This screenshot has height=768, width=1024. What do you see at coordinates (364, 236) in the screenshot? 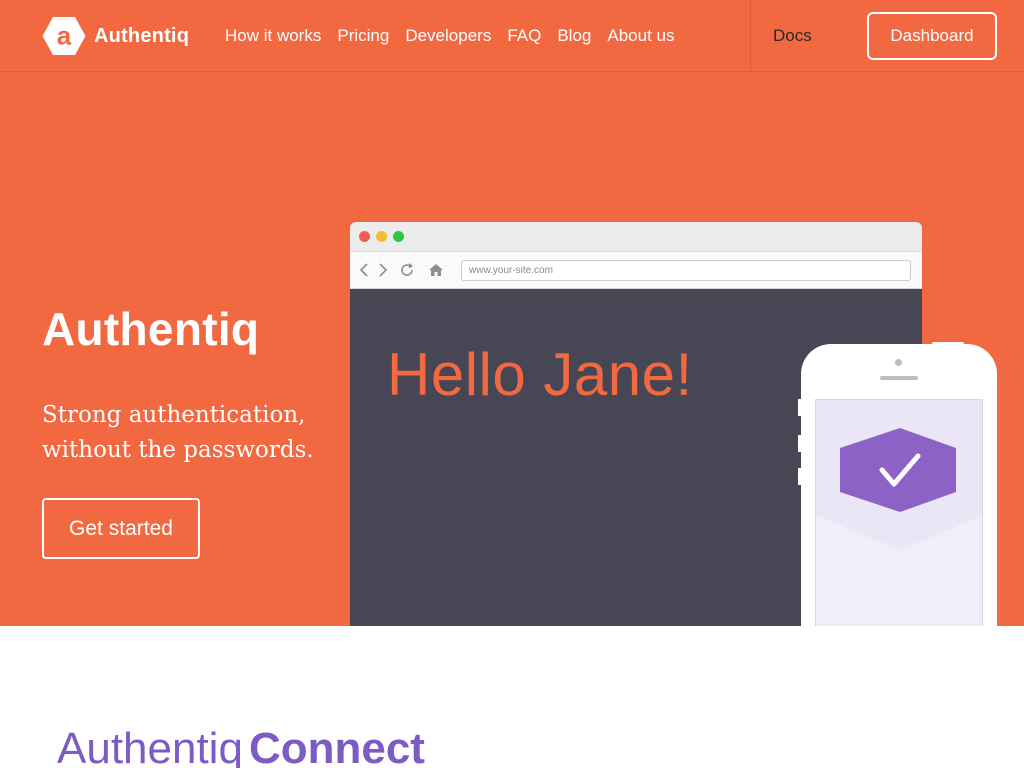
I see `window-close-dot-icon` at bounding box center [364, 236].